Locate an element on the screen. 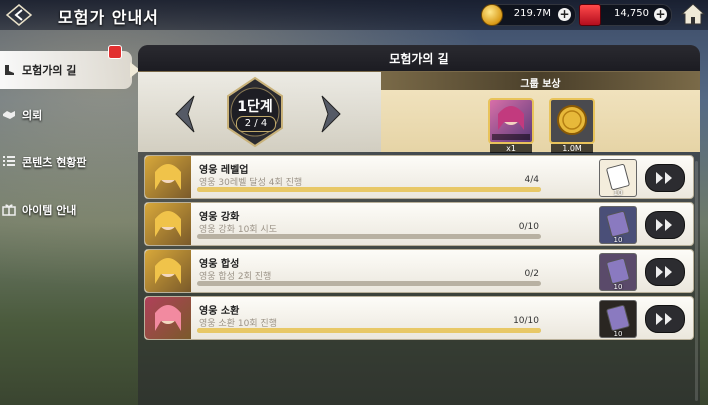  back-button is located at coordinates (19, 15).